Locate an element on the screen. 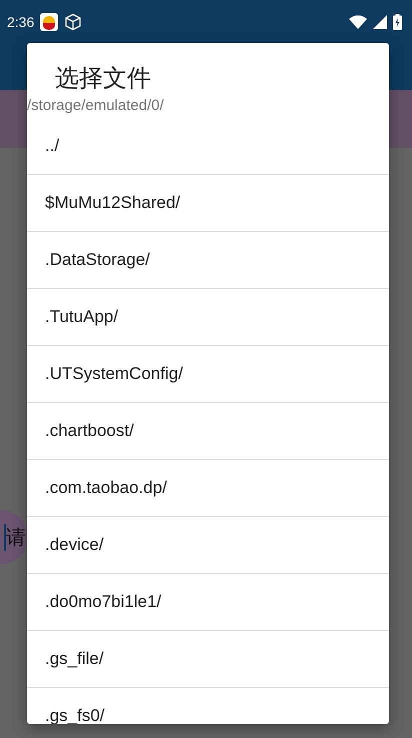 The image size is (412, 738). cube-icon is located at coordinates (73, 21).